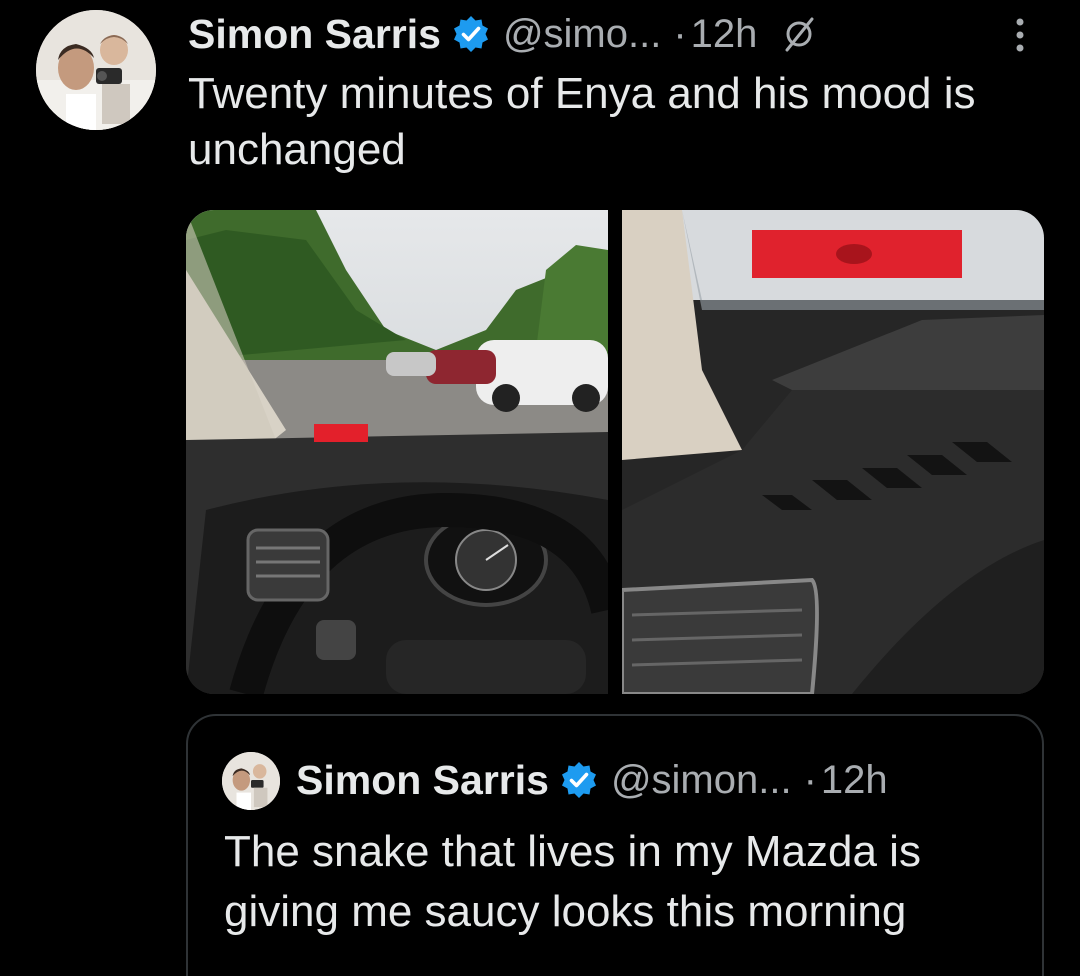  I want to click on no-edit-icon, so click(799, 34).